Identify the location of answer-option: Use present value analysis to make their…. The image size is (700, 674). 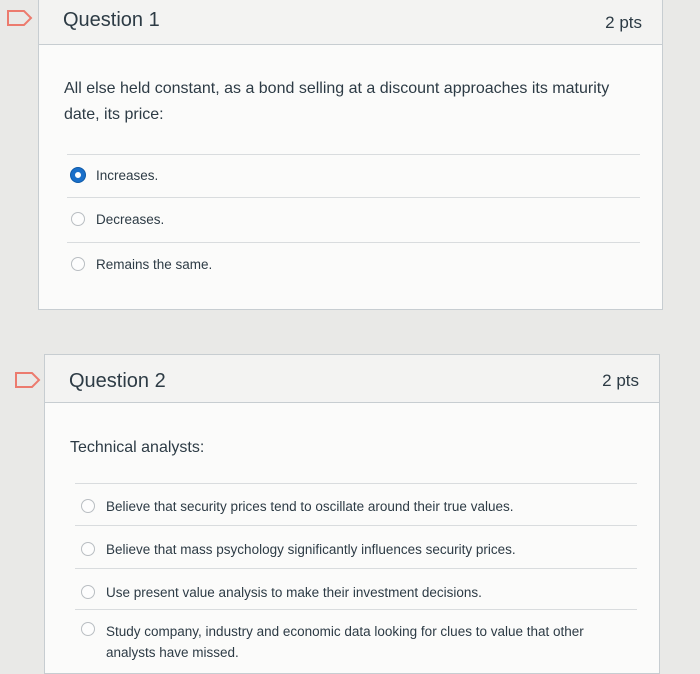
(281, 593).